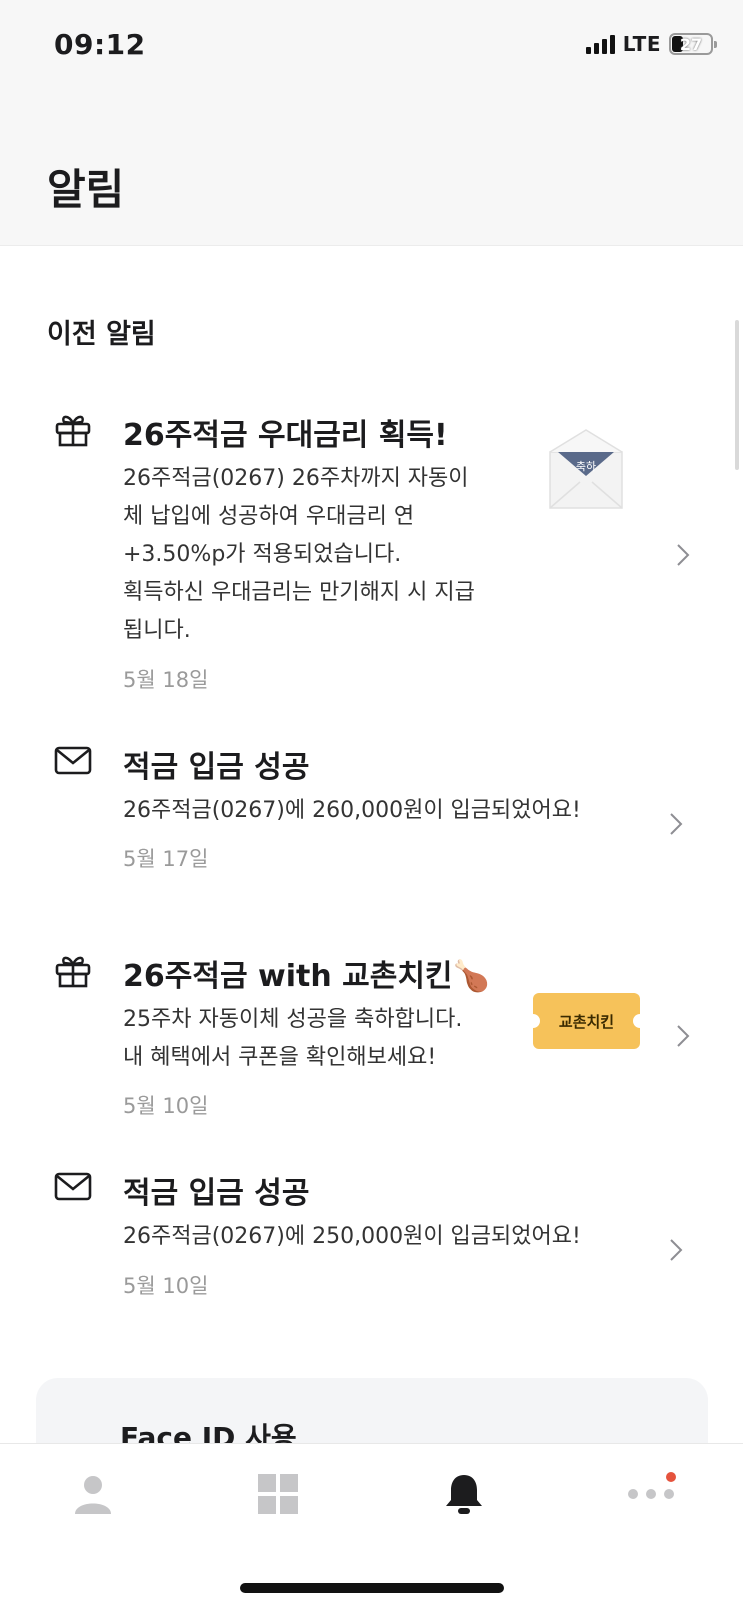 This screenshot has width=743, height=1609. I want to click on notification-title: 26주적금 with 교촌치킨🍗, so click(306, 976).